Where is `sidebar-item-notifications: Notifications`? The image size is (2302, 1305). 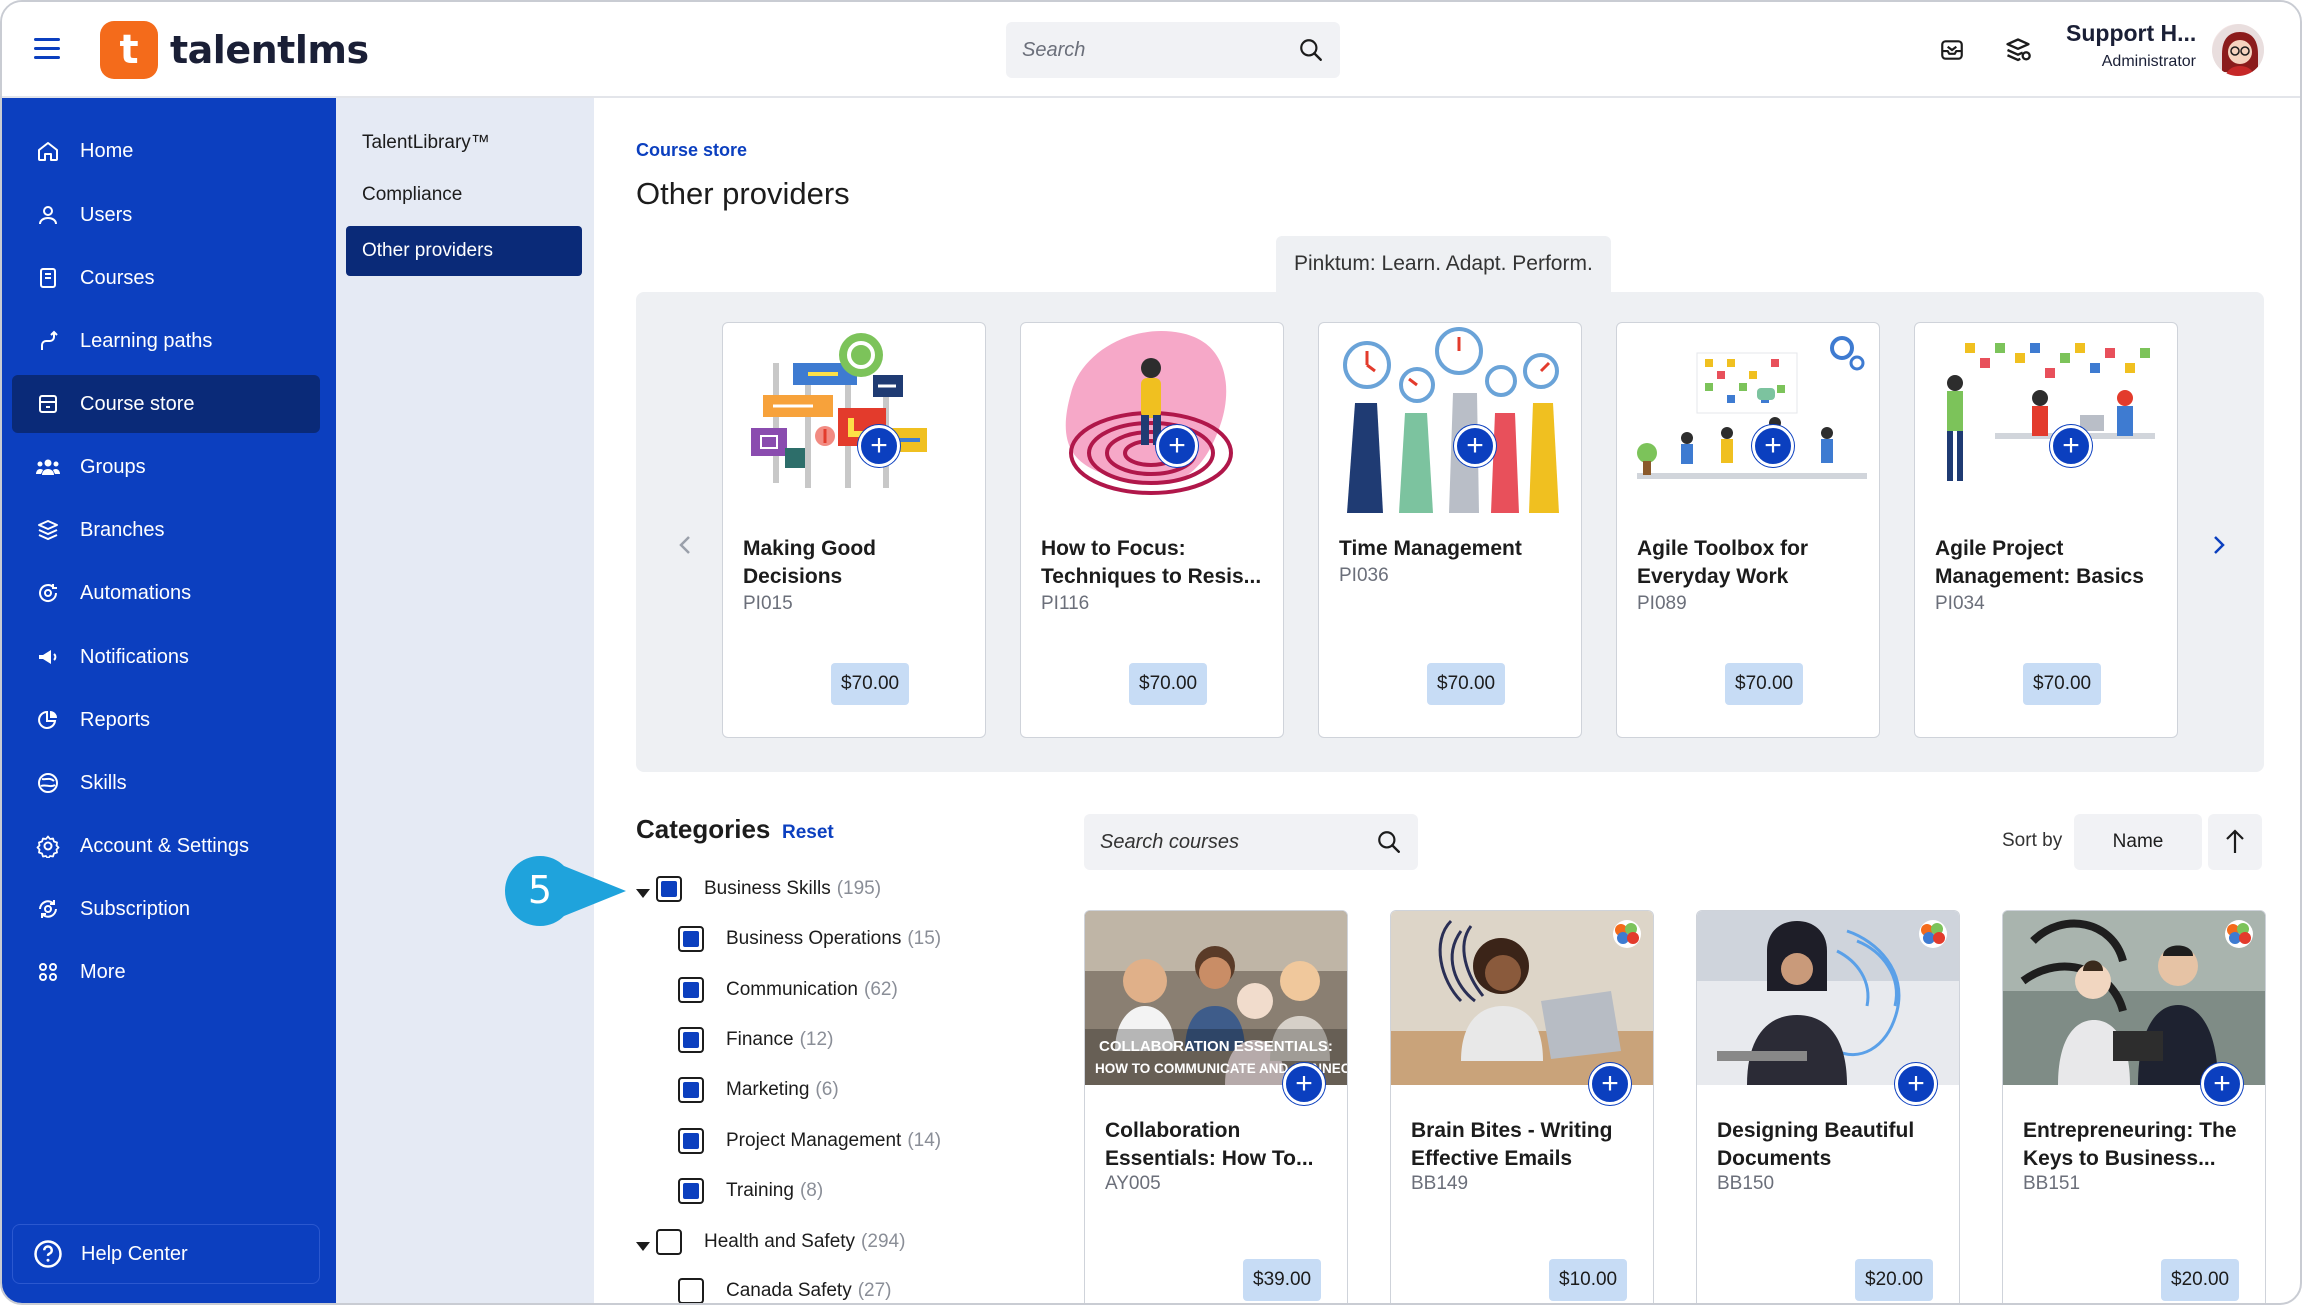
sidebar-item-notifications: Notifications is located at coordinates (166, 657).